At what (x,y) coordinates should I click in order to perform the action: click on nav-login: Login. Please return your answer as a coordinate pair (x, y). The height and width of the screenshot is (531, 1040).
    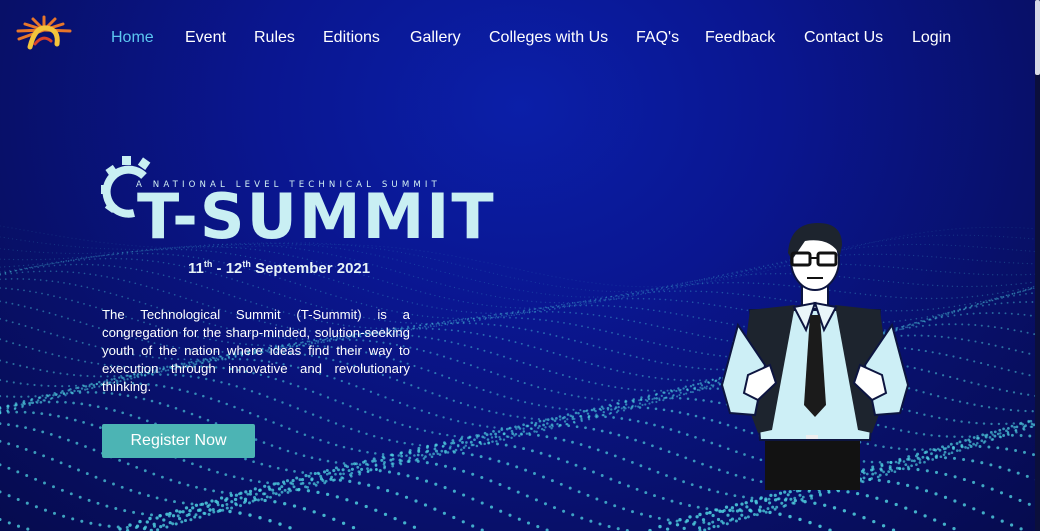
    Looking at the image, I should click on (931, 38).